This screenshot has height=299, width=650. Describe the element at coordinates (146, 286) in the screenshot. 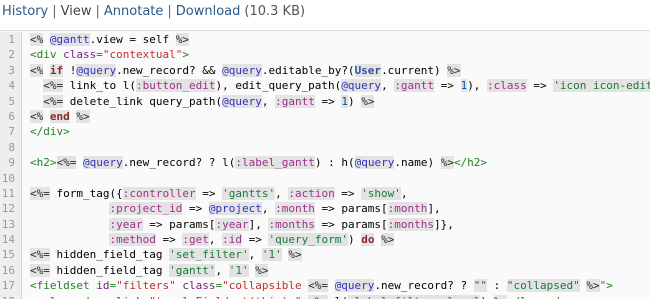

I see `code-token: "filters"` at that location.